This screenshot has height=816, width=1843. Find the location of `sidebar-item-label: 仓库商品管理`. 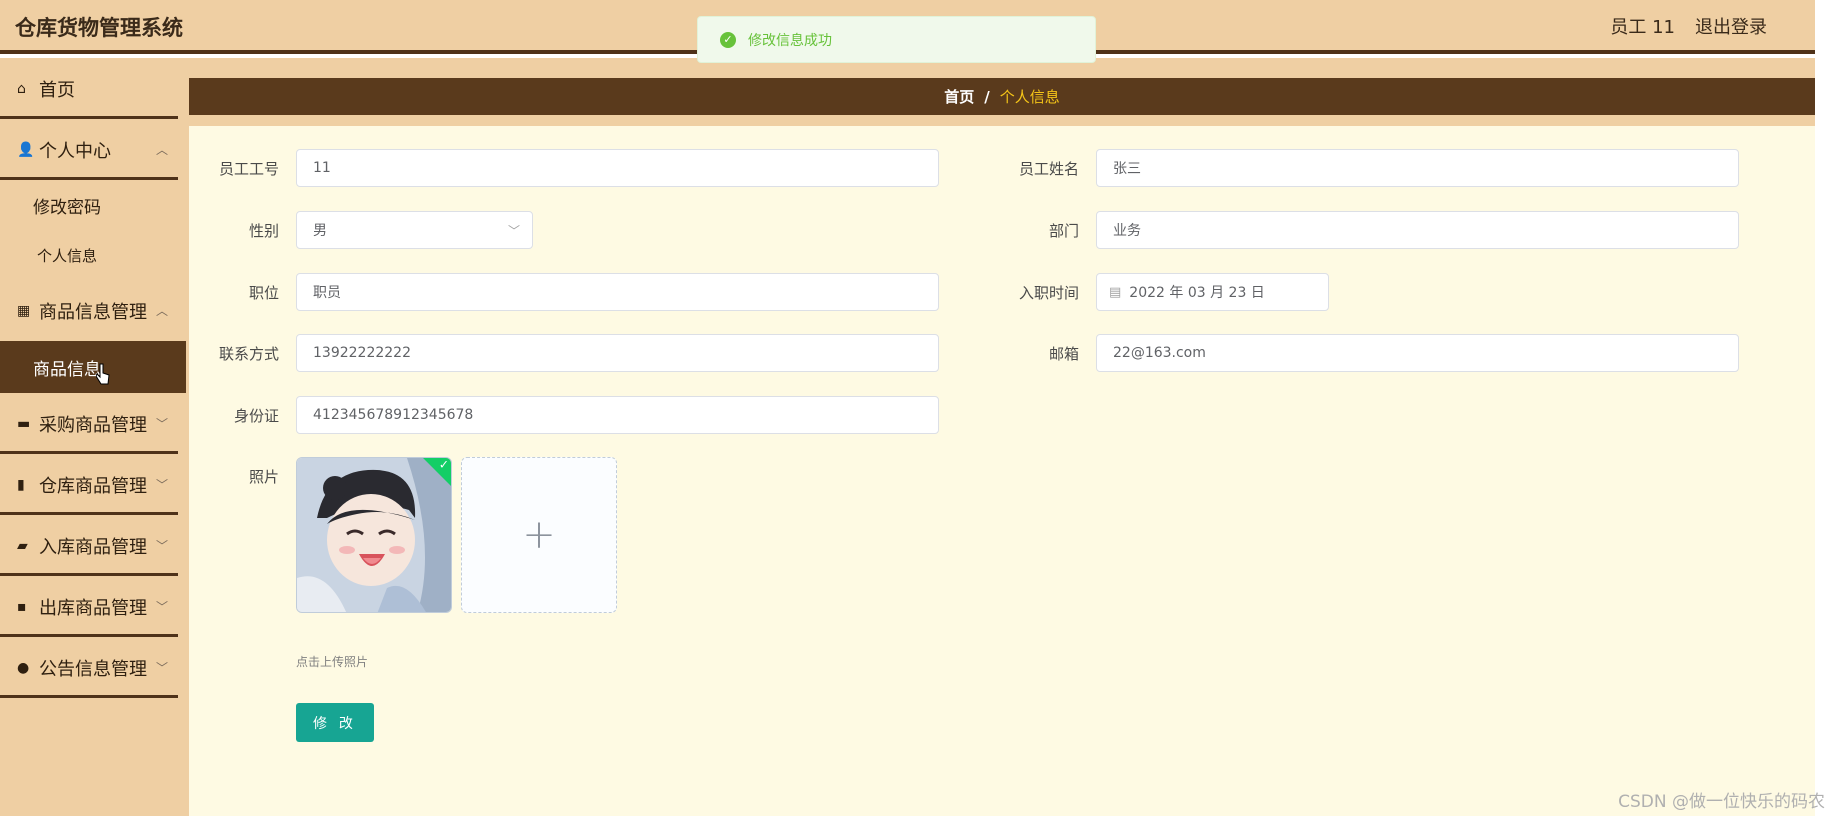

sidebar-item-label: 仓库商品管理 is located at coordinates (93, 486).